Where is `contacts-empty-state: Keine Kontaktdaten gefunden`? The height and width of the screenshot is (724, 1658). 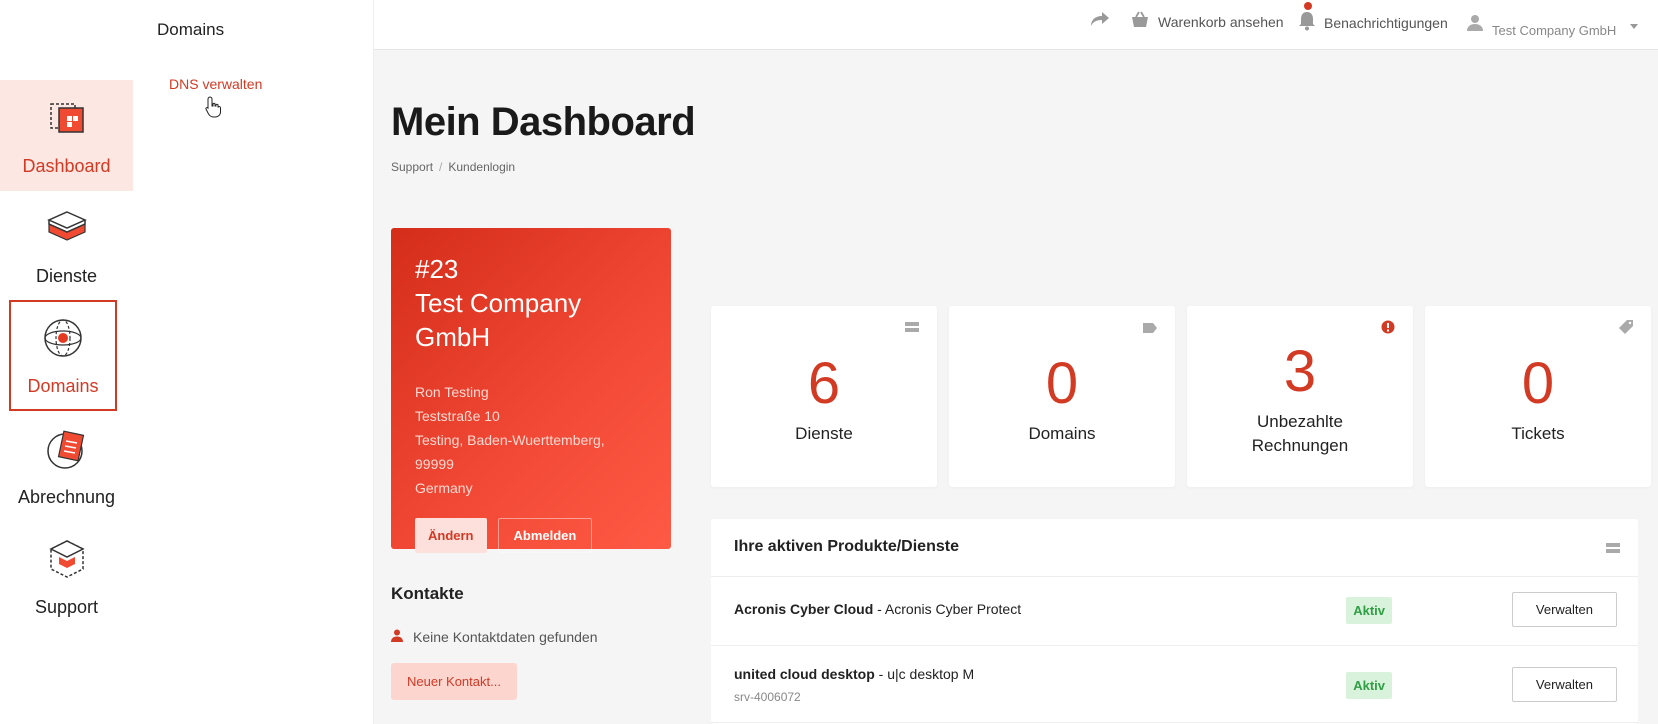 contacts-empty-state: Keine Kontaktdaten gefunden is located at coordinates (494, 637).